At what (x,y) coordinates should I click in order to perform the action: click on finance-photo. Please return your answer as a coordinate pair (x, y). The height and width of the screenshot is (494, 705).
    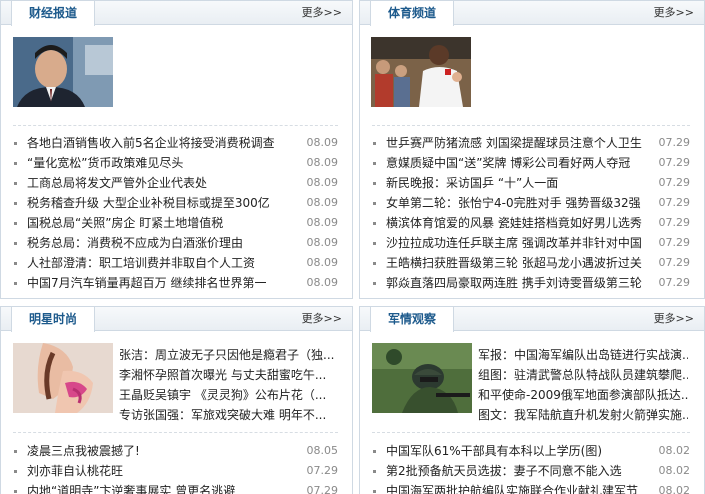
    Looking at the image, I should click on (63, 72).